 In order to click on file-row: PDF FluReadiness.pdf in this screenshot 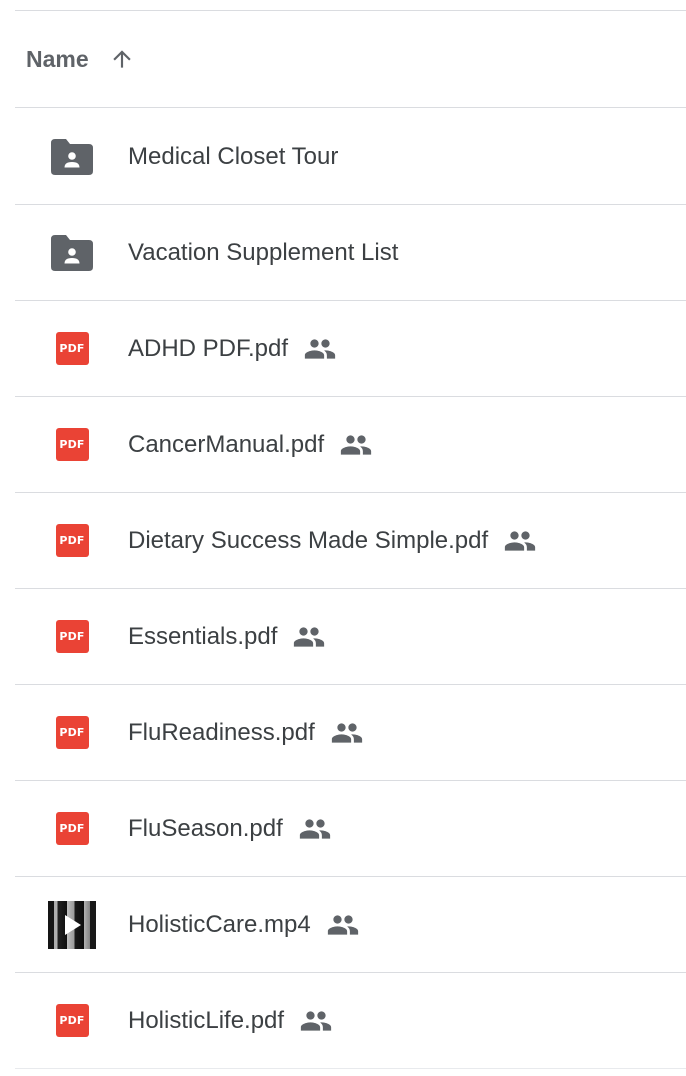, I will do `click(350, 733)`.